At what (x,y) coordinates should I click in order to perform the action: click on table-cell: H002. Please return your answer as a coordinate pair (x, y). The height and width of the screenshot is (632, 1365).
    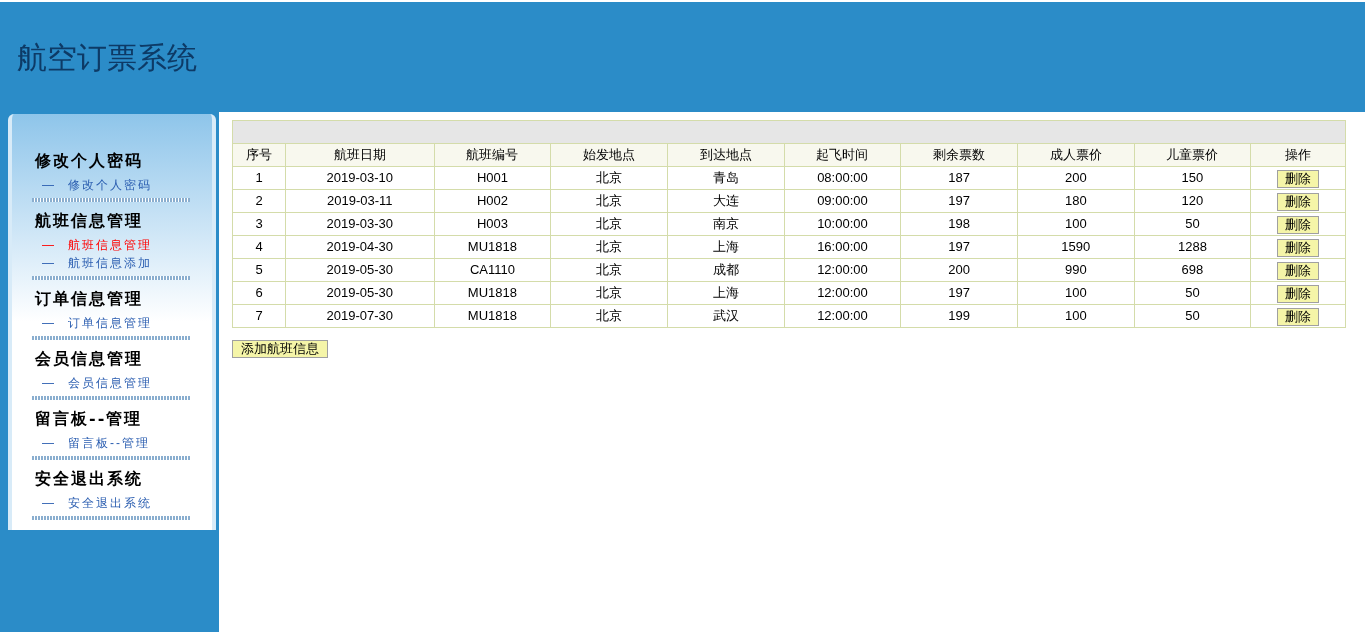
    Looking at the image, I should click on (492, 201).